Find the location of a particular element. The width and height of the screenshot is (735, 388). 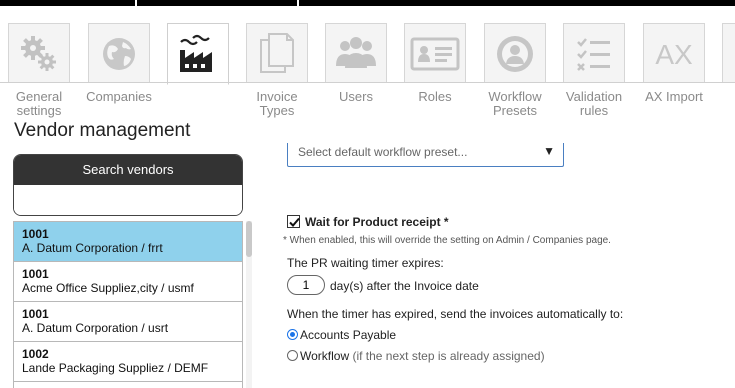

nav-label-companies: Companies is located at coordinates (119, 97).